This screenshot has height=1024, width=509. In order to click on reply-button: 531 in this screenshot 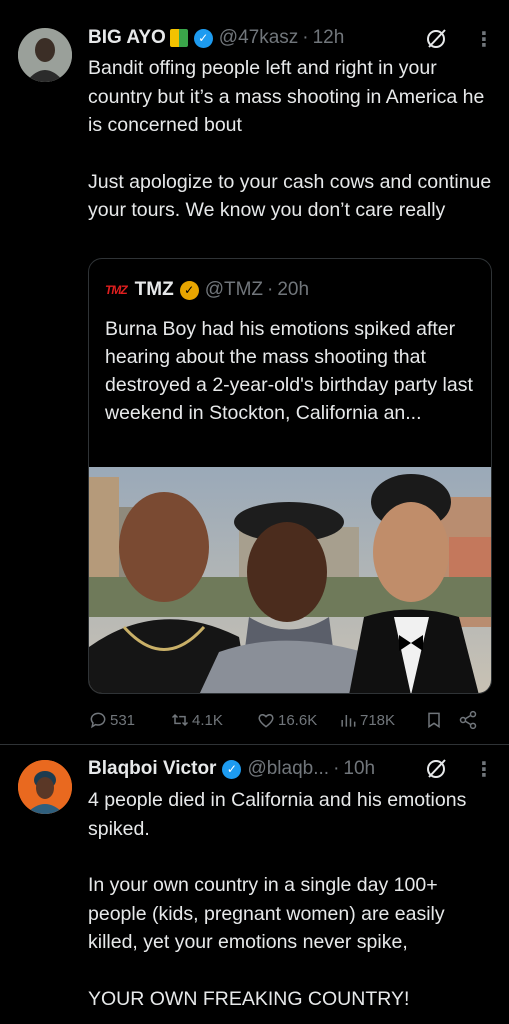, I will do `click(111, 720)`.